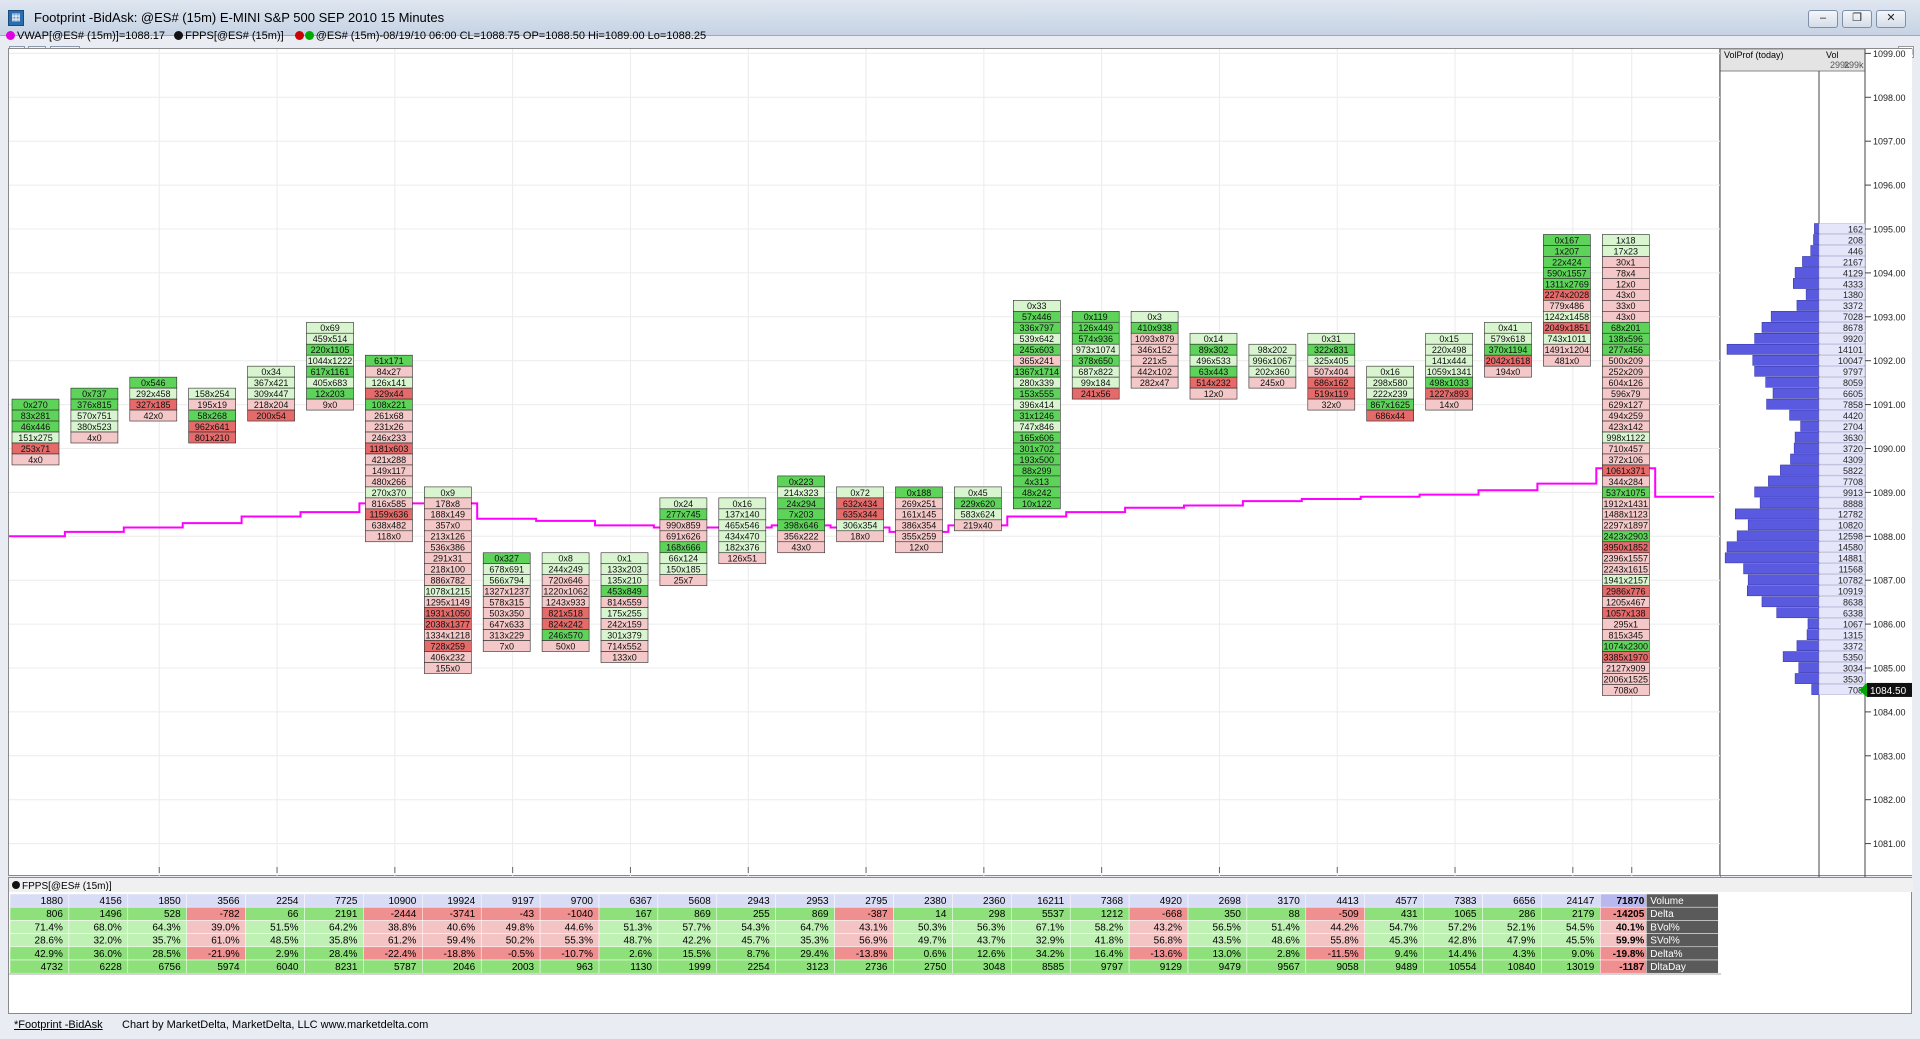  Describe the element at coordinates (817, 901) in the screenshot. I see `stats-cell-value: 2953` at that location.